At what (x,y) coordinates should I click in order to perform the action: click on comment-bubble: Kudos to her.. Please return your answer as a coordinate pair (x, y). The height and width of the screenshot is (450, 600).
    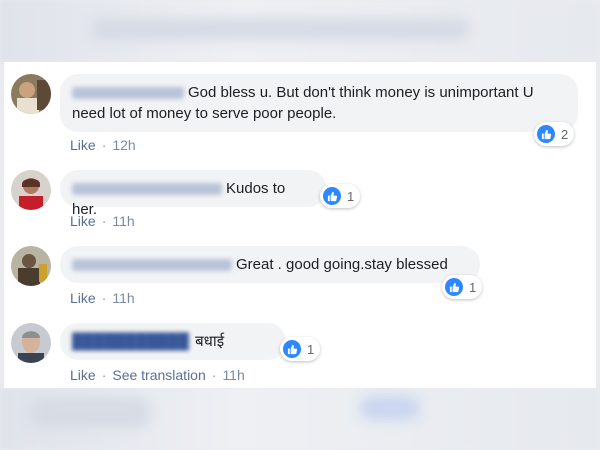
    Looking at the image, I should click on (193, 194).